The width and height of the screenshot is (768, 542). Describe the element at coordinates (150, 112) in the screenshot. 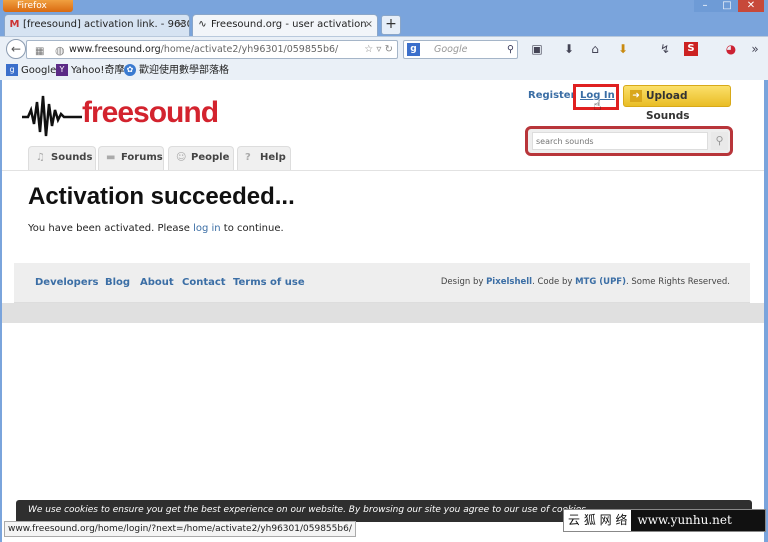

I see `logo-text: freesound` at that location.